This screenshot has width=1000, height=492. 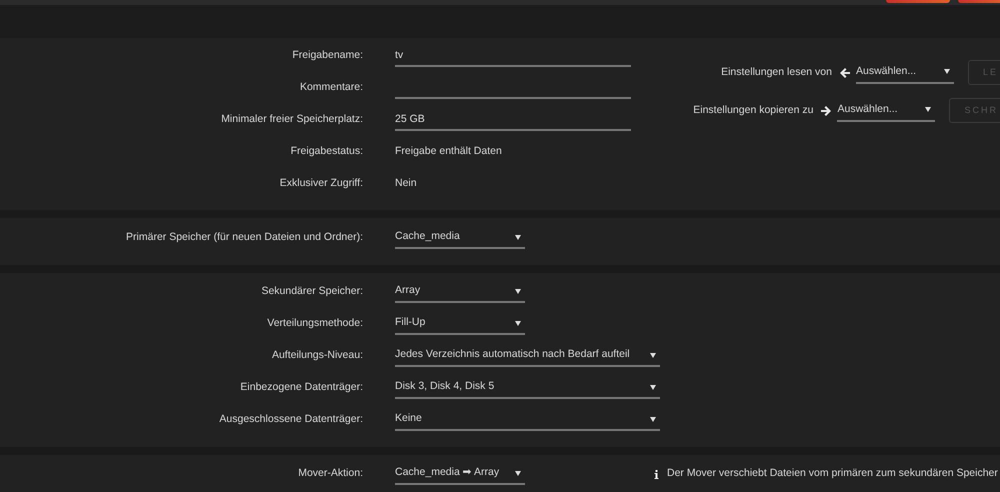 What do you see at coordinates (330, 88) in the screenshot?
I see `field-label: Kommentare:` at bounding box center [330, 88].